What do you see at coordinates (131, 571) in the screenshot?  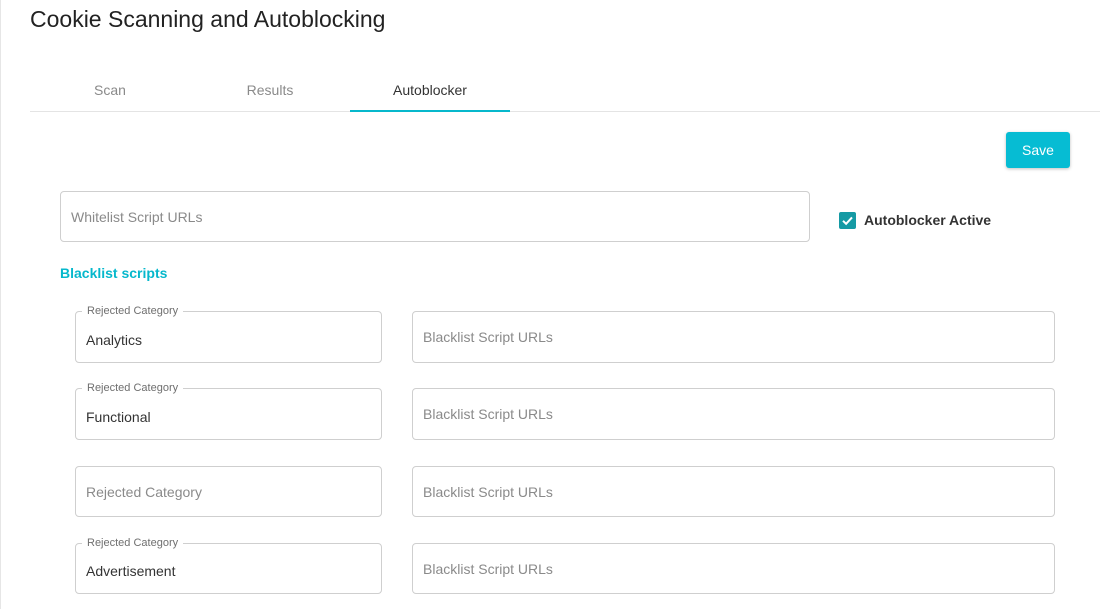 I see `rejected-category-value: Advertisement` at bounding box center [131, 571].